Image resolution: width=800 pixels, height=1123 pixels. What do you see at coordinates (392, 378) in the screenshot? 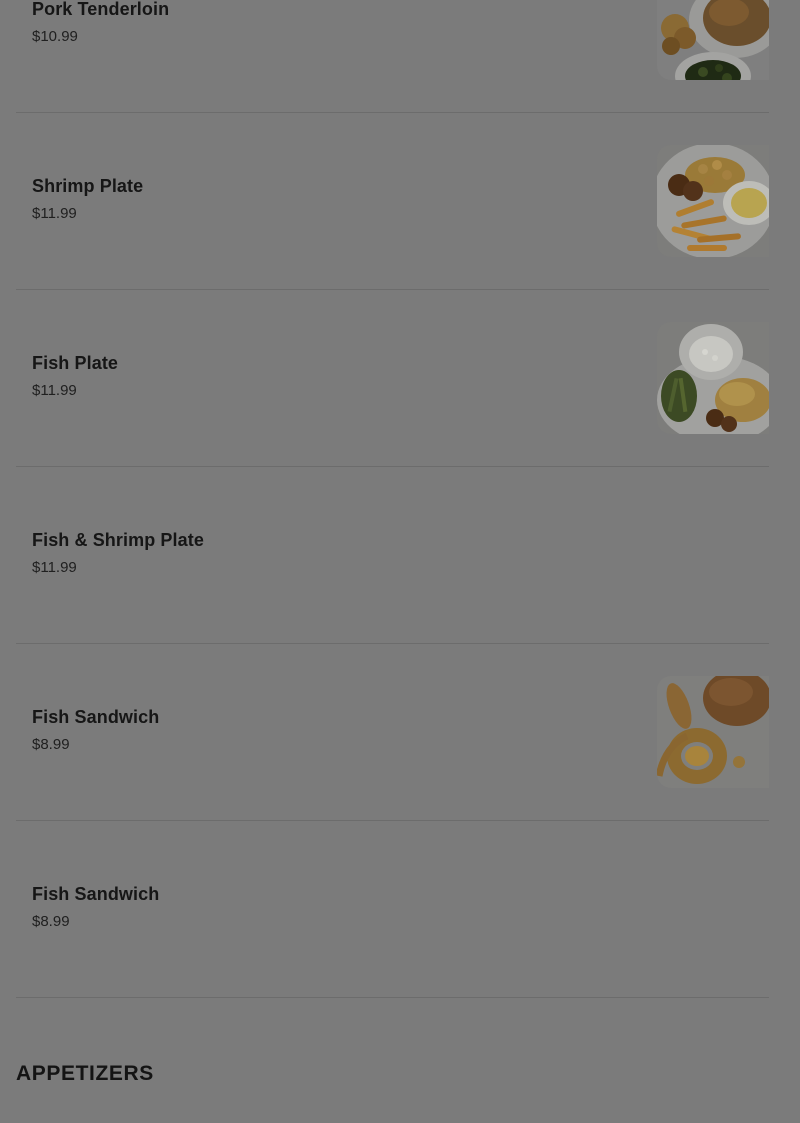
I see `menu-item: Fish Plate $11.99` at bounding box center [392, 378].